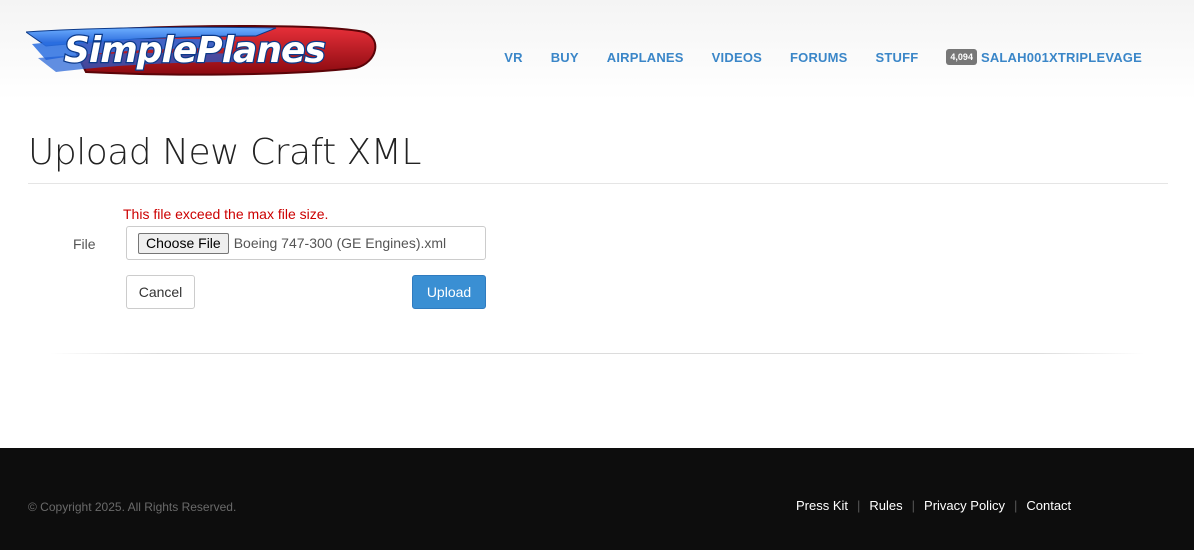 The width and height of the screenshot is (1194, 550). What do you see at coordinates (1048, 505) in the screenshot?
I see `footer-link-contact: Contact` at bounding box center [1048, 505].